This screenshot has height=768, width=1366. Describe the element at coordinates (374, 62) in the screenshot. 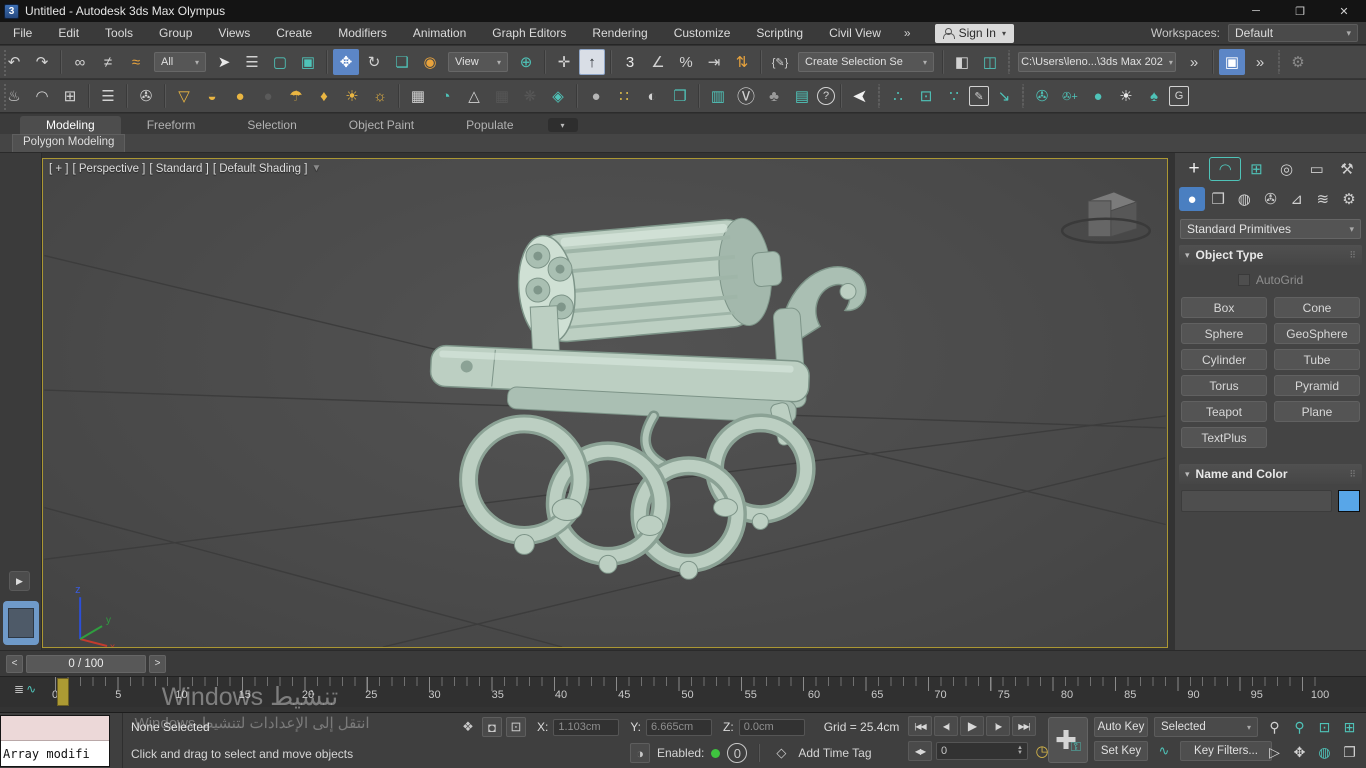

I see `select-and-rotate-icon: ↻` at that location.